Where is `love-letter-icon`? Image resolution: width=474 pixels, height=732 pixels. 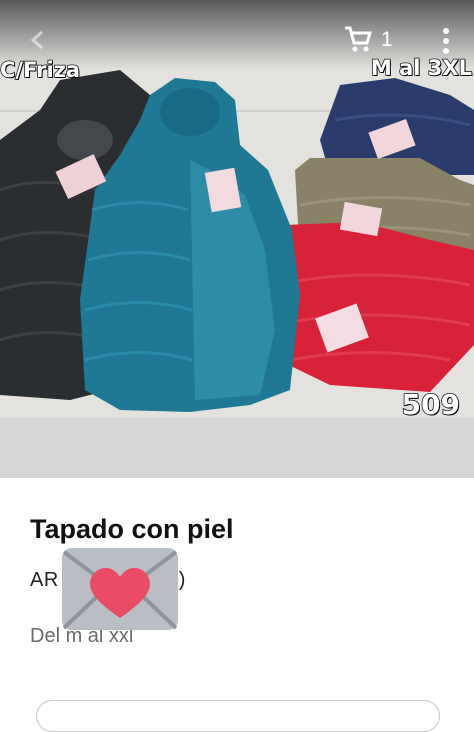
love-letter-icon is located at coordinates (120, 589).